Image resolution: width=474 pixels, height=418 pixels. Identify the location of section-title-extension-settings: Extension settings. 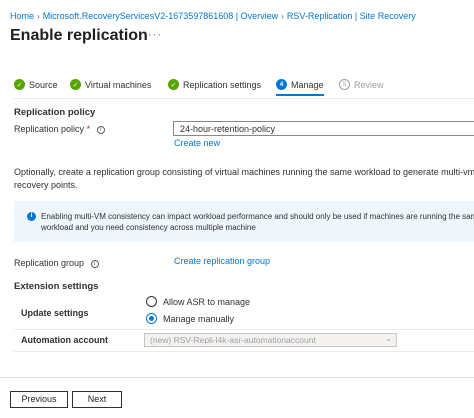
(56, 286).